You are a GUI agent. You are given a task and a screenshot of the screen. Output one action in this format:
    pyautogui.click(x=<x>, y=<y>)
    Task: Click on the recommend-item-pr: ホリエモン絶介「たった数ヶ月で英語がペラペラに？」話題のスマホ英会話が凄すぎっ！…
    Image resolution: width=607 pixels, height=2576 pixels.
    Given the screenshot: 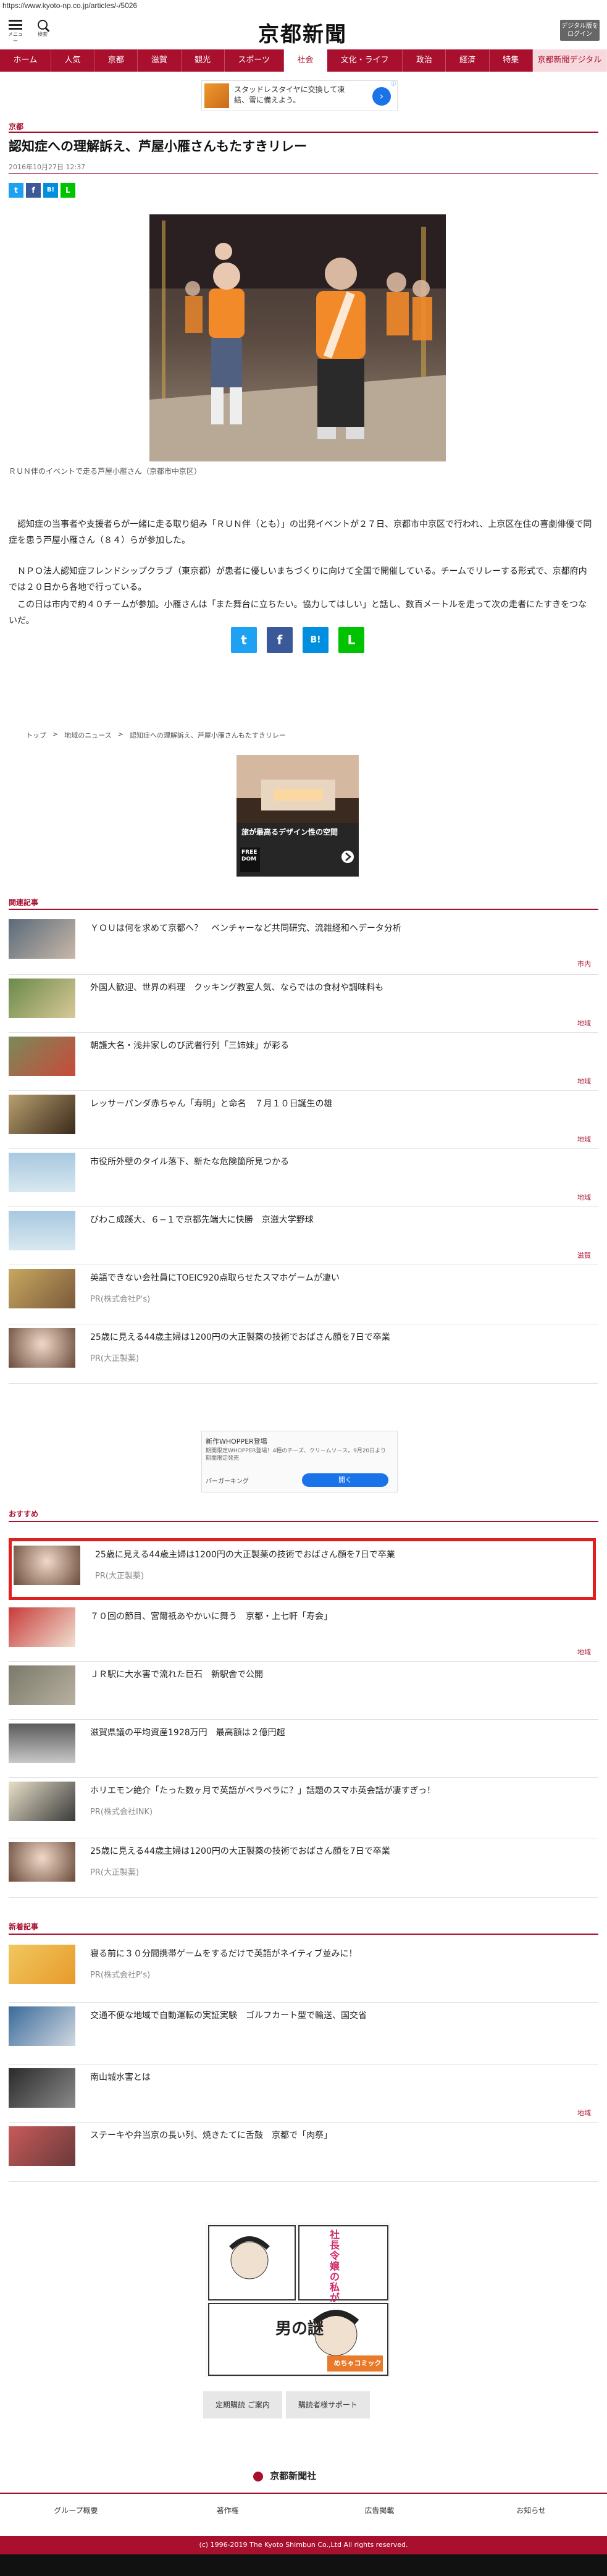 What is the action you would take?
    pyautogui.click(x=303, y=1808)
    